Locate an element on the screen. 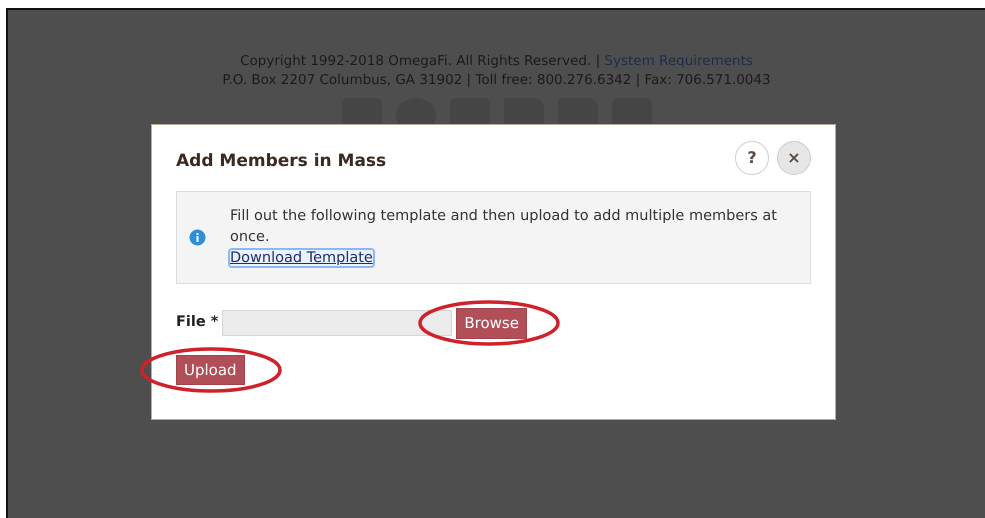 This screenshot has height=518, width=985. dialog-title: Add Members in Mass is located at coordinates (281, 161).